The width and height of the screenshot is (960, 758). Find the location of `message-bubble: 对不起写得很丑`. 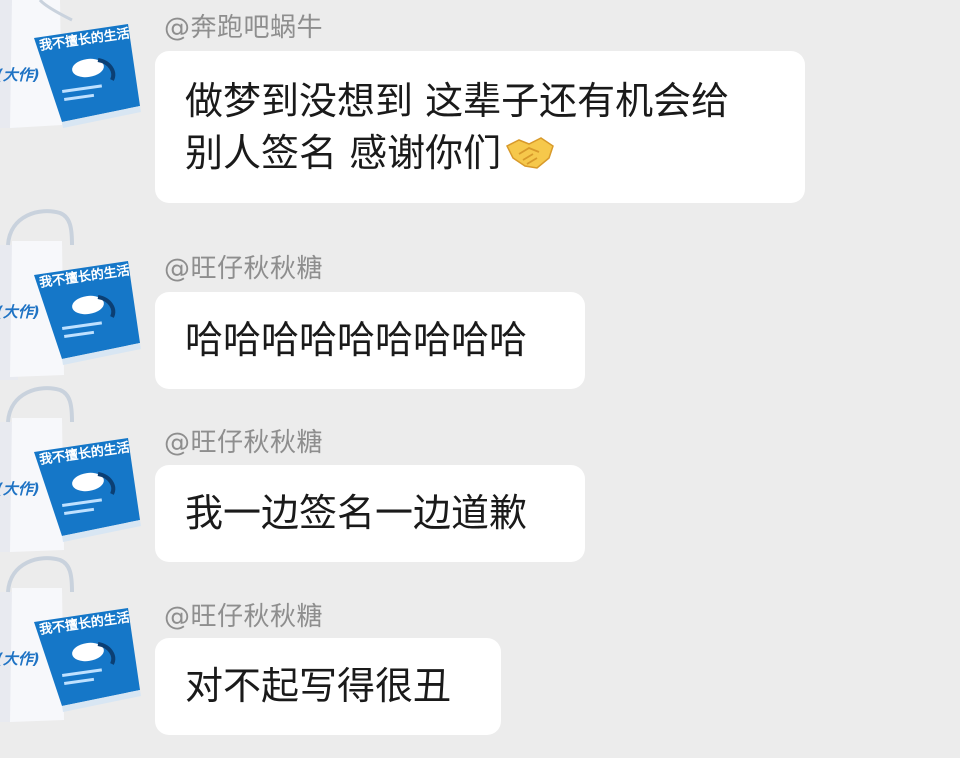

message-bubble: 对不起写得很丑 is located at coordinates (328, 686).